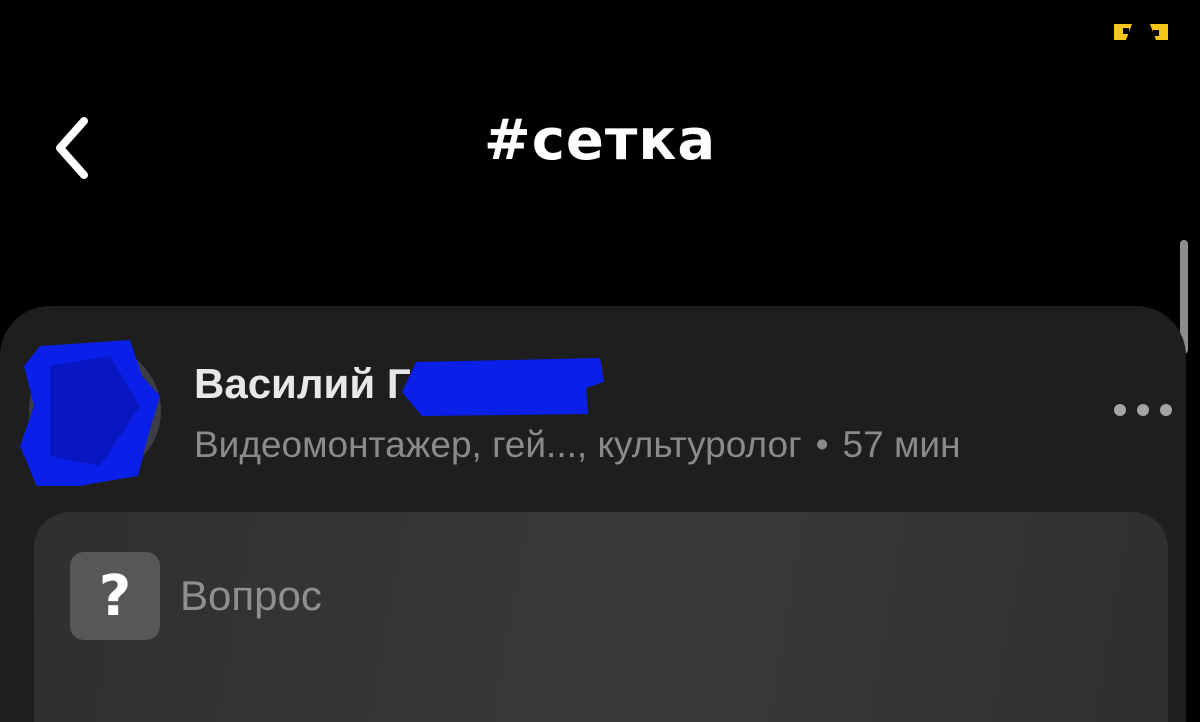  Describe the element at coordinates (115, 596) in the screenshot. I see `question-icon: ?` at that location.